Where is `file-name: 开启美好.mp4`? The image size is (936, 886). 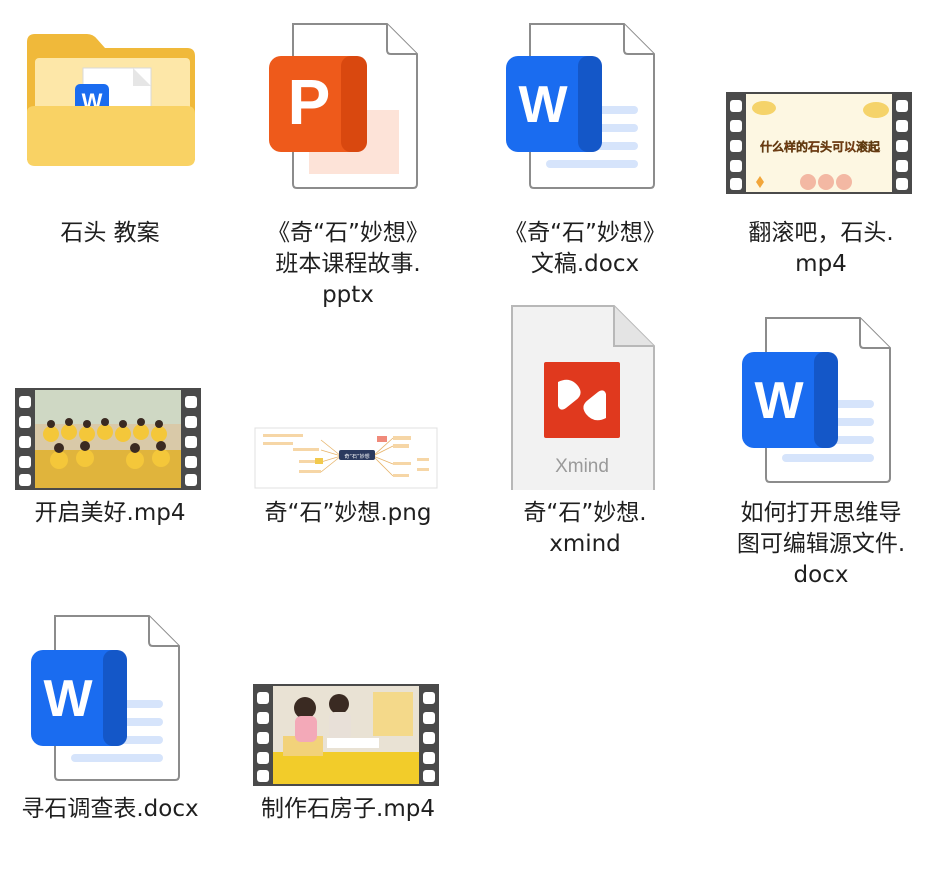
file-name: 开启美好.mp4 is located at coordinates (110, 513).